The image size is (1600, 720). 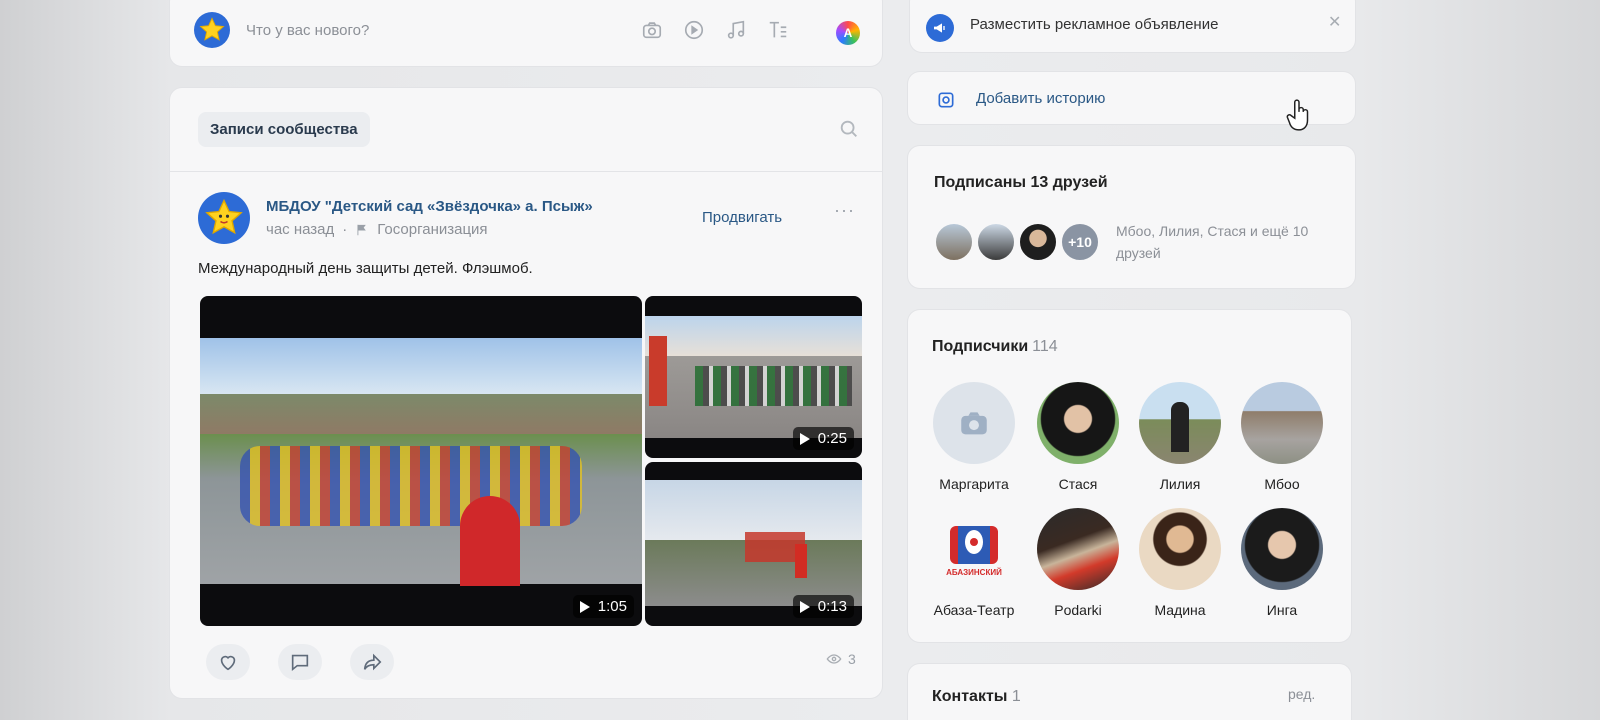 What do you see at coordinates (300, 229) in the screenshot?
I see `post-time: час назад` at bounding box center [300, 229].